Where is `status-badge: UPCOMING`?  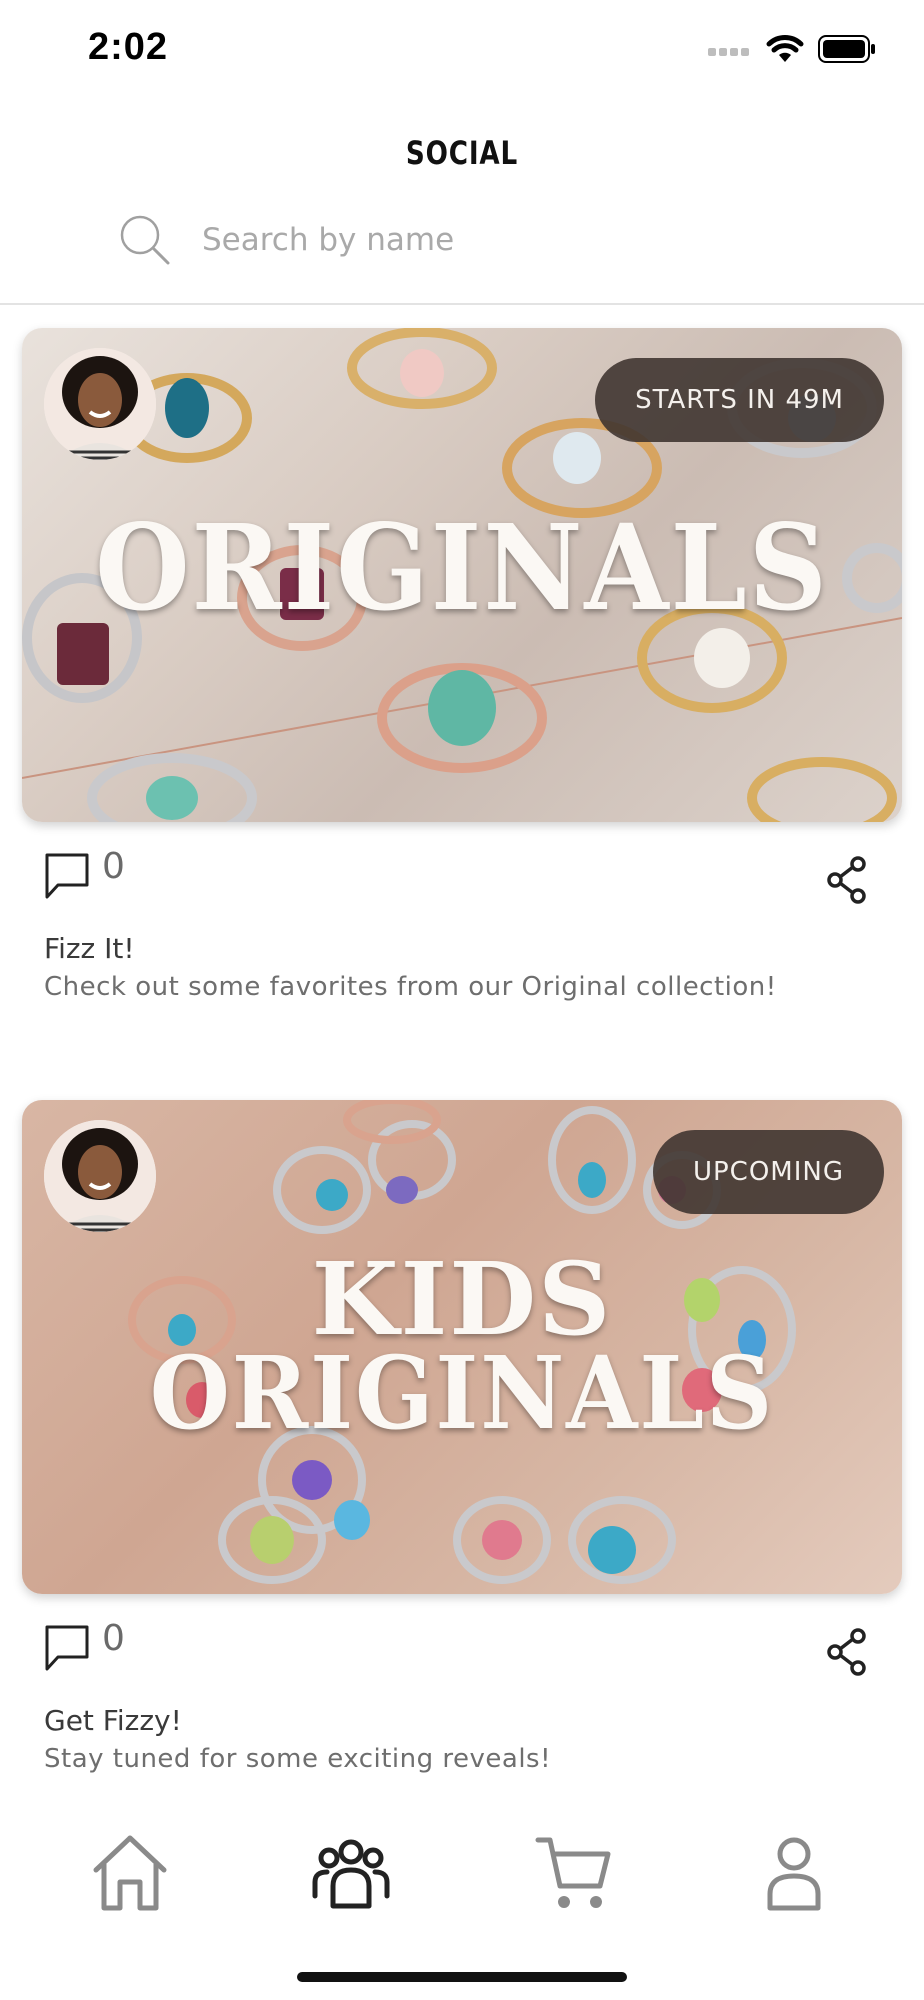 status-badge: UPCOMING is located at coordinates (768, 1172).